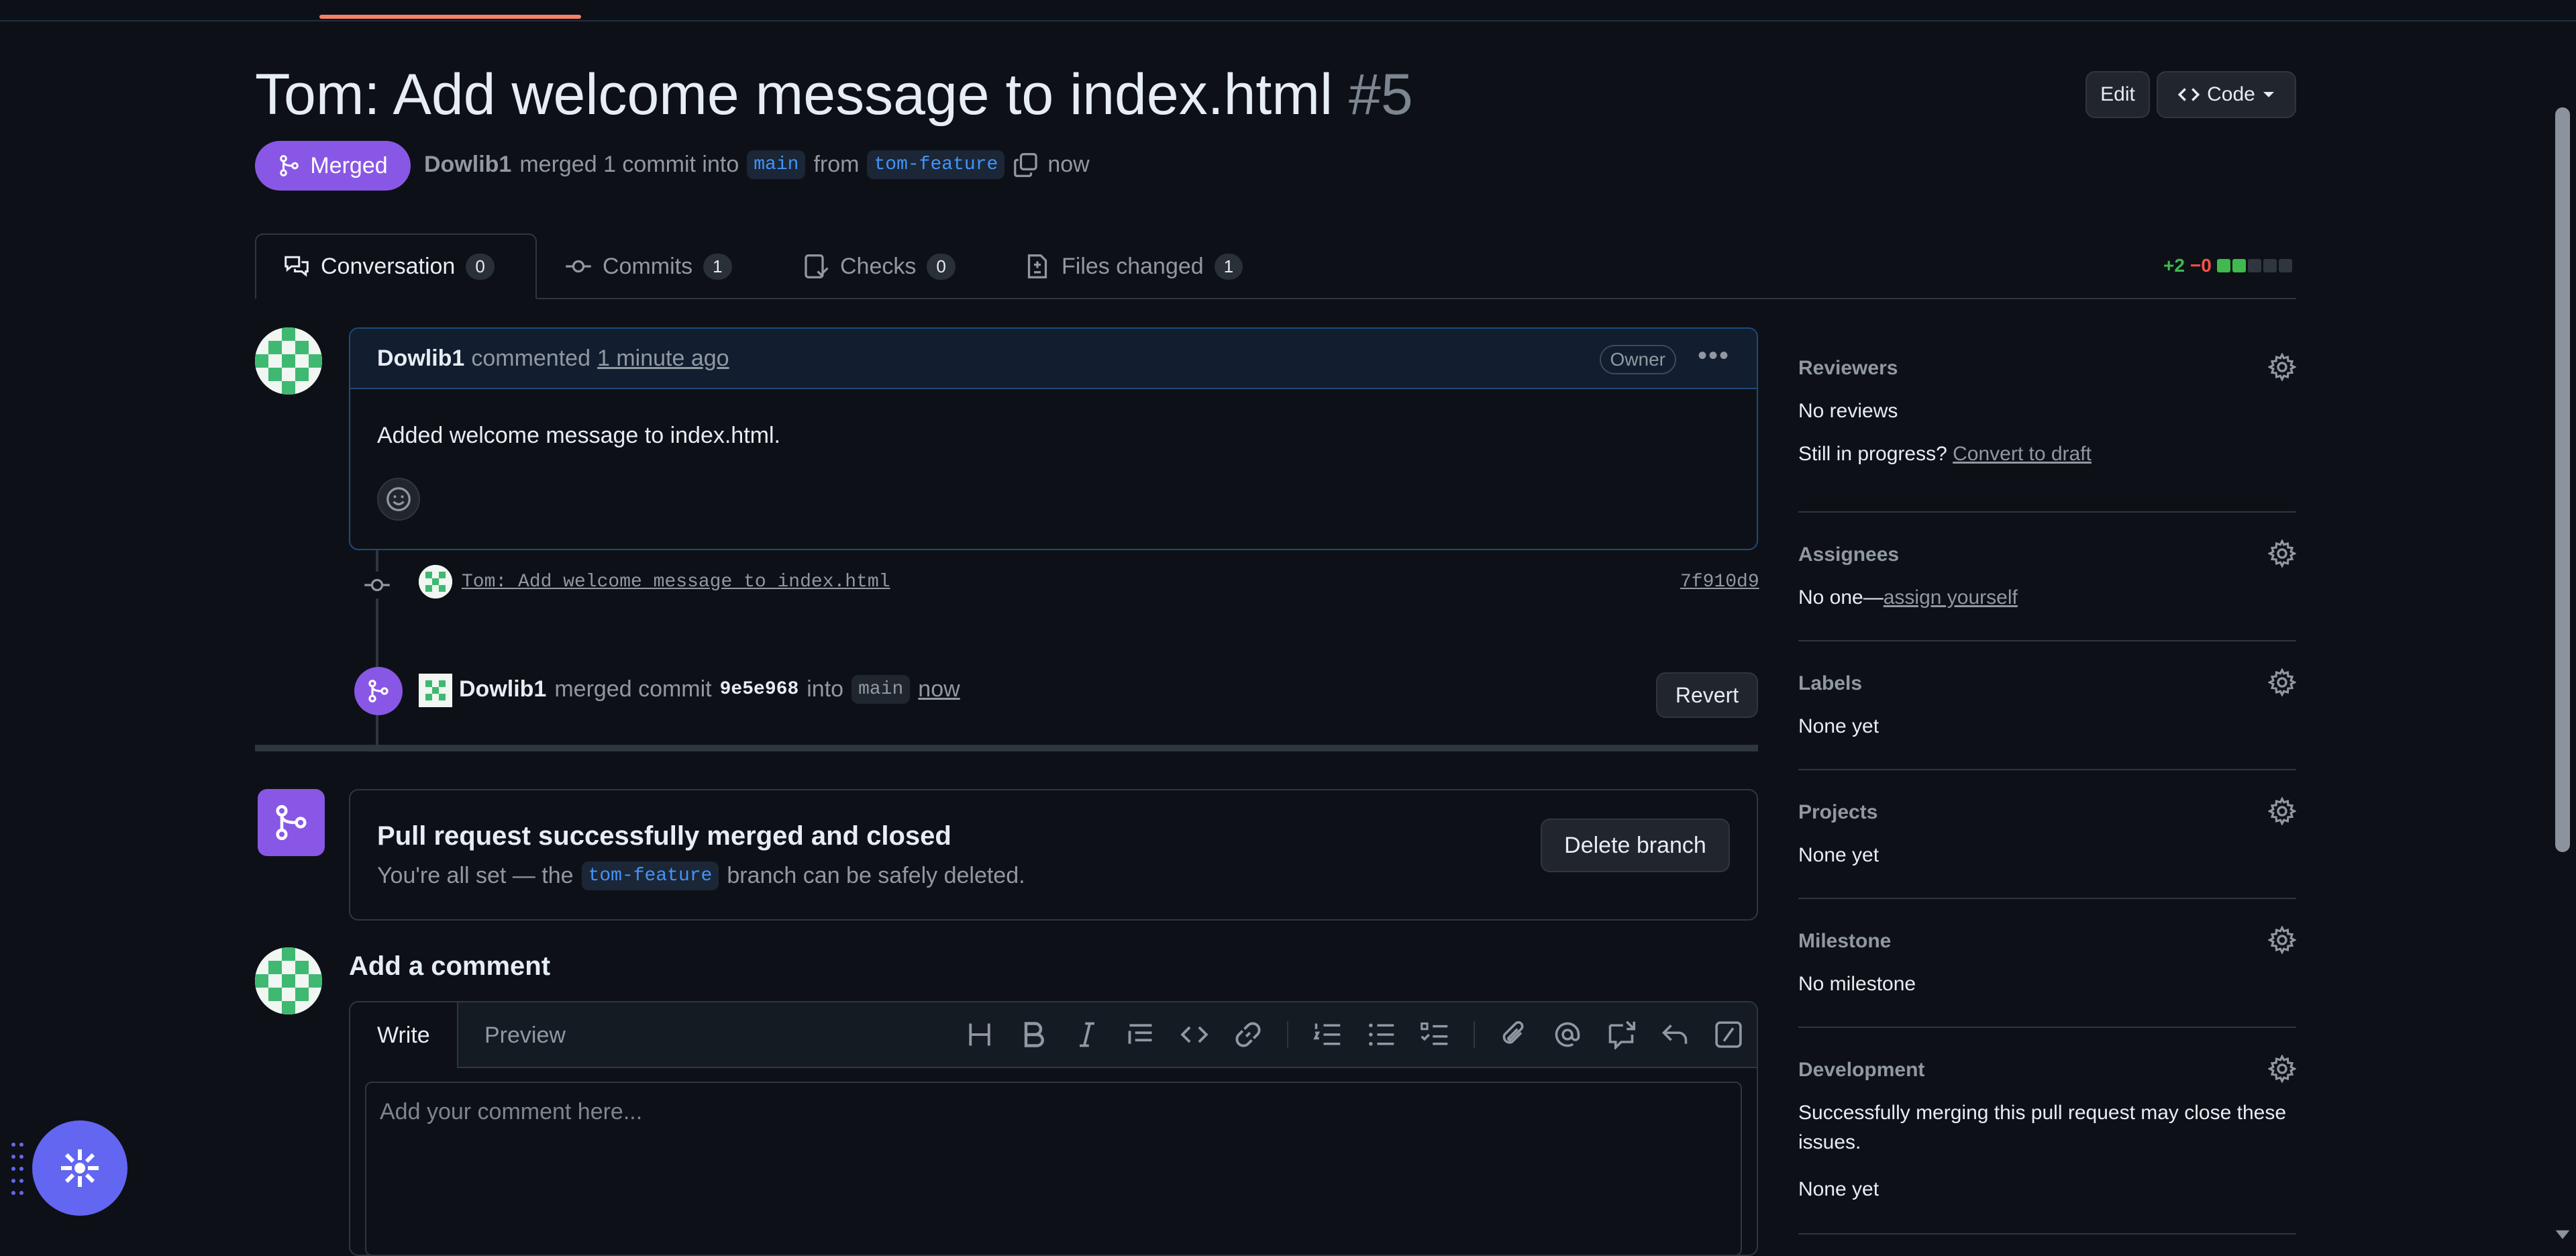 The height and width of the screenshot is (1256, 2576). What do you see at coordinates (979, 1034) in the screenshot?
I see `heading-icon` at bounding box center [979, 1034].